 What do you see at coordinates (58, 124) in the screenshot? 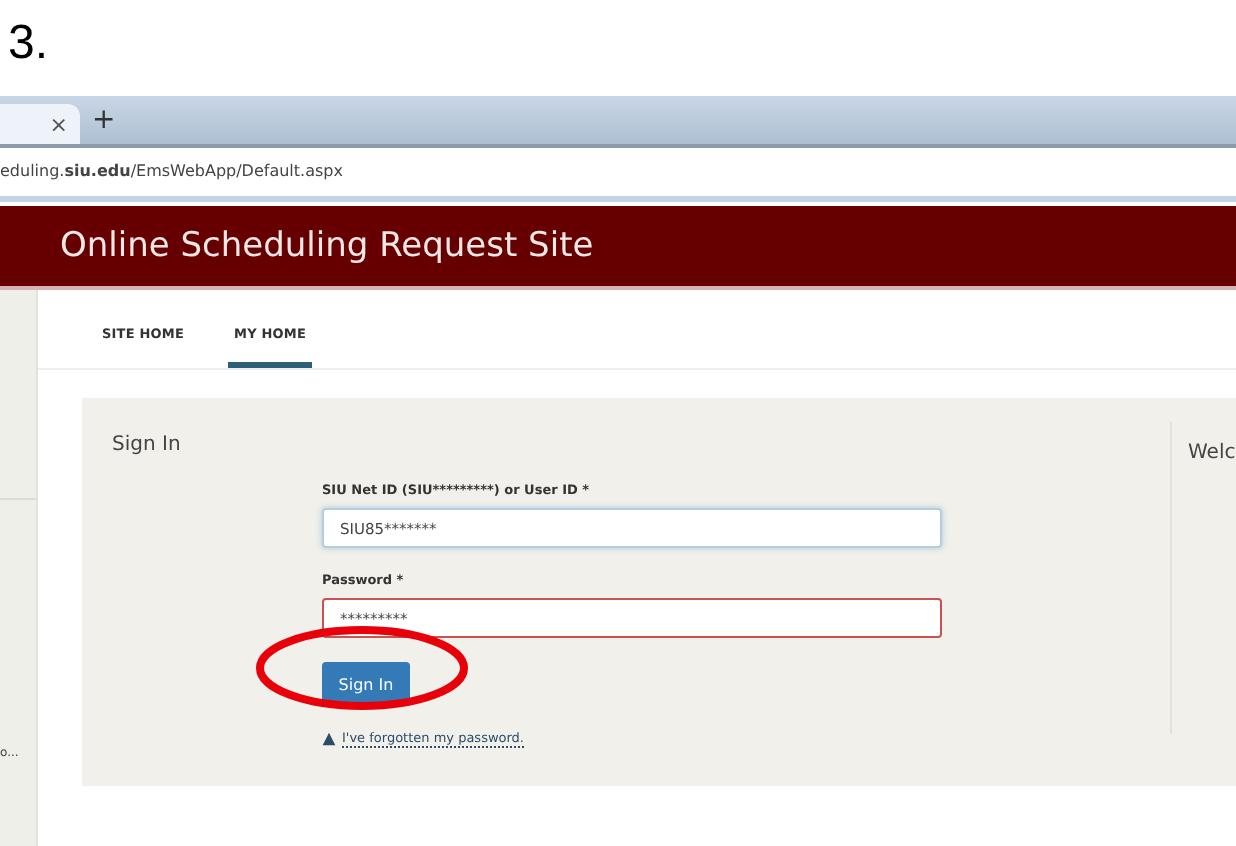
I see `close-icon: ×` at bounding box center [58, 124].